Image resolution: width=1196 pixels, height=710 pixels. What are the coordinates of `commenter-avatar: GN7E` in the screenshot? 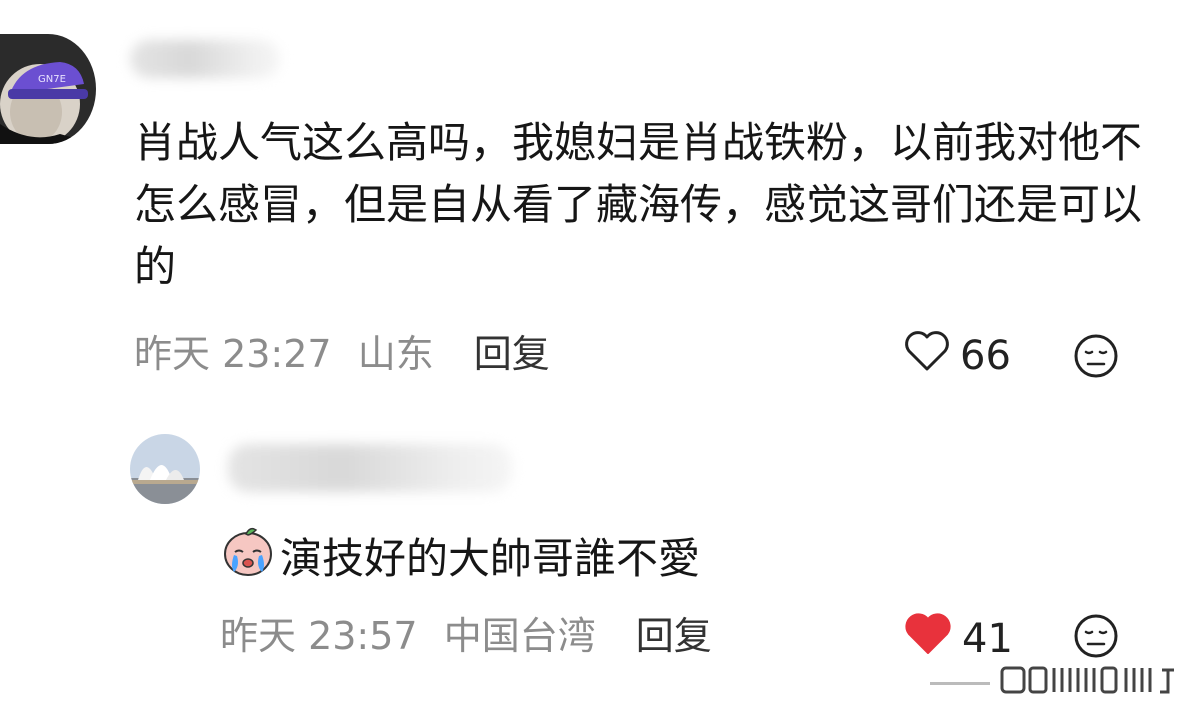 It's located at (48, 89).